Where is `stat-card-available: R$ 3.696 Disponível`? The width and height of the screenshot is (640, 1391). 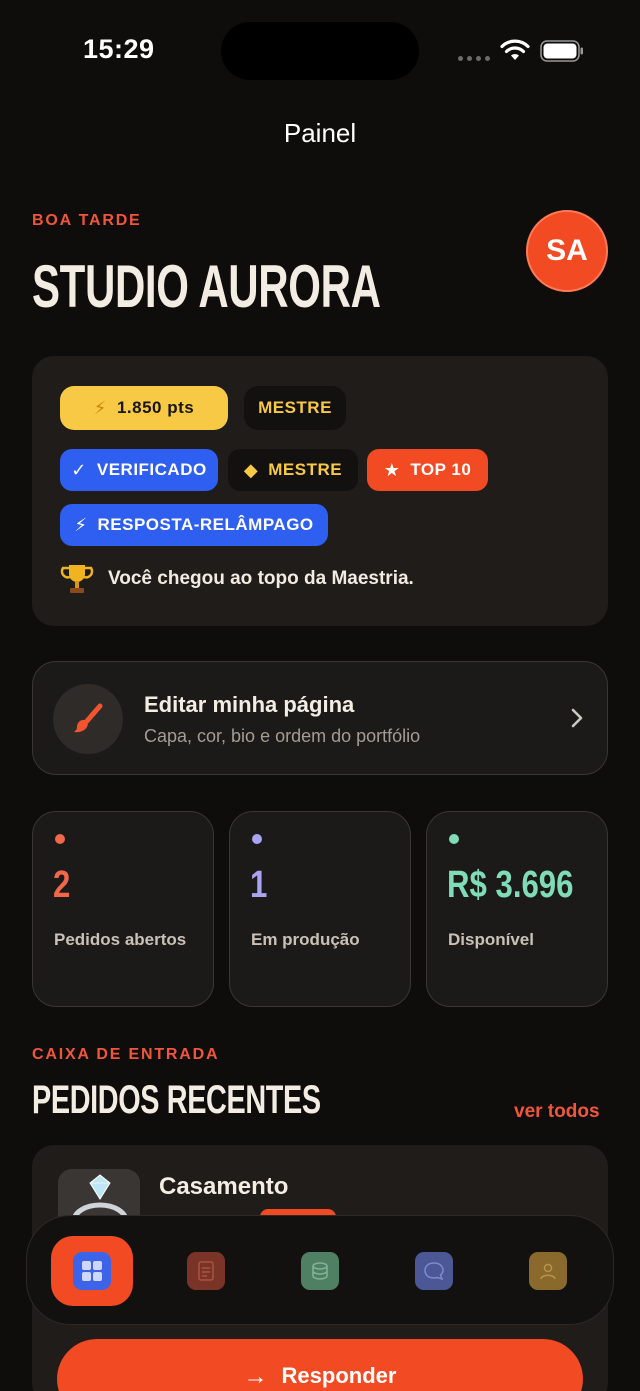
stat-card-available: R$ 3.696 Disponível is located at coordinates (517, 909).